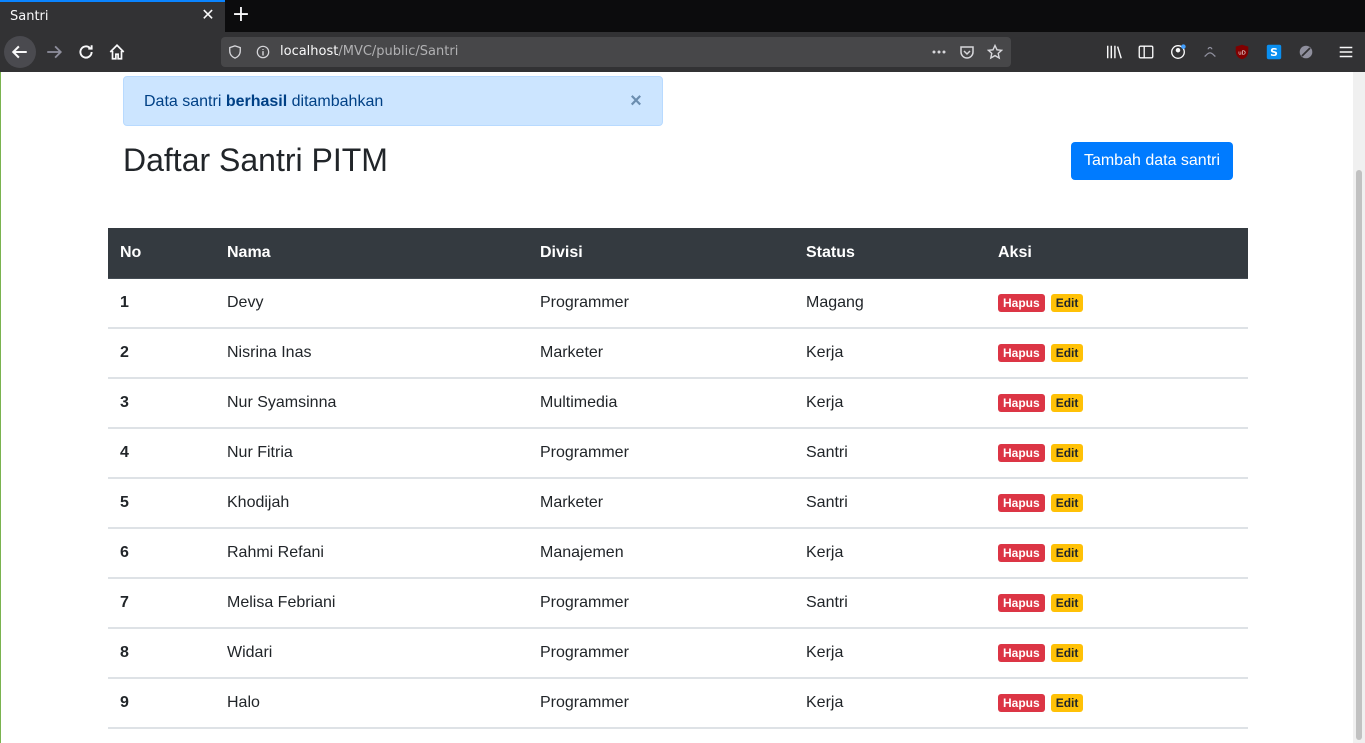  Describe the element at coordinates (579, 402) in the screenshot. I see `cell-divisi: Multimedia` at that location.